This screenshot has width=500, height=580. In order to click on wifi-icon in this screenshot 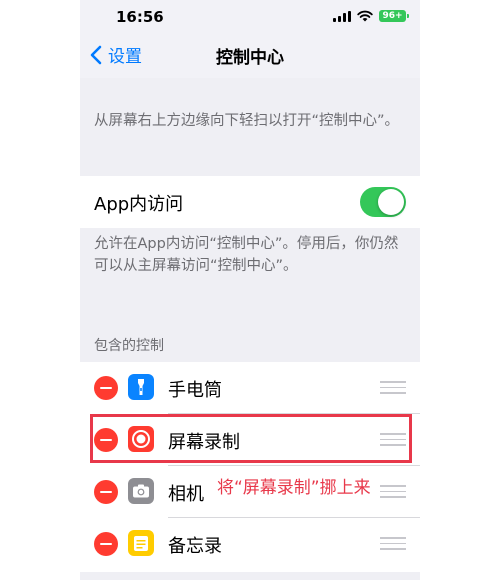, I will do `click(365, 16)`.